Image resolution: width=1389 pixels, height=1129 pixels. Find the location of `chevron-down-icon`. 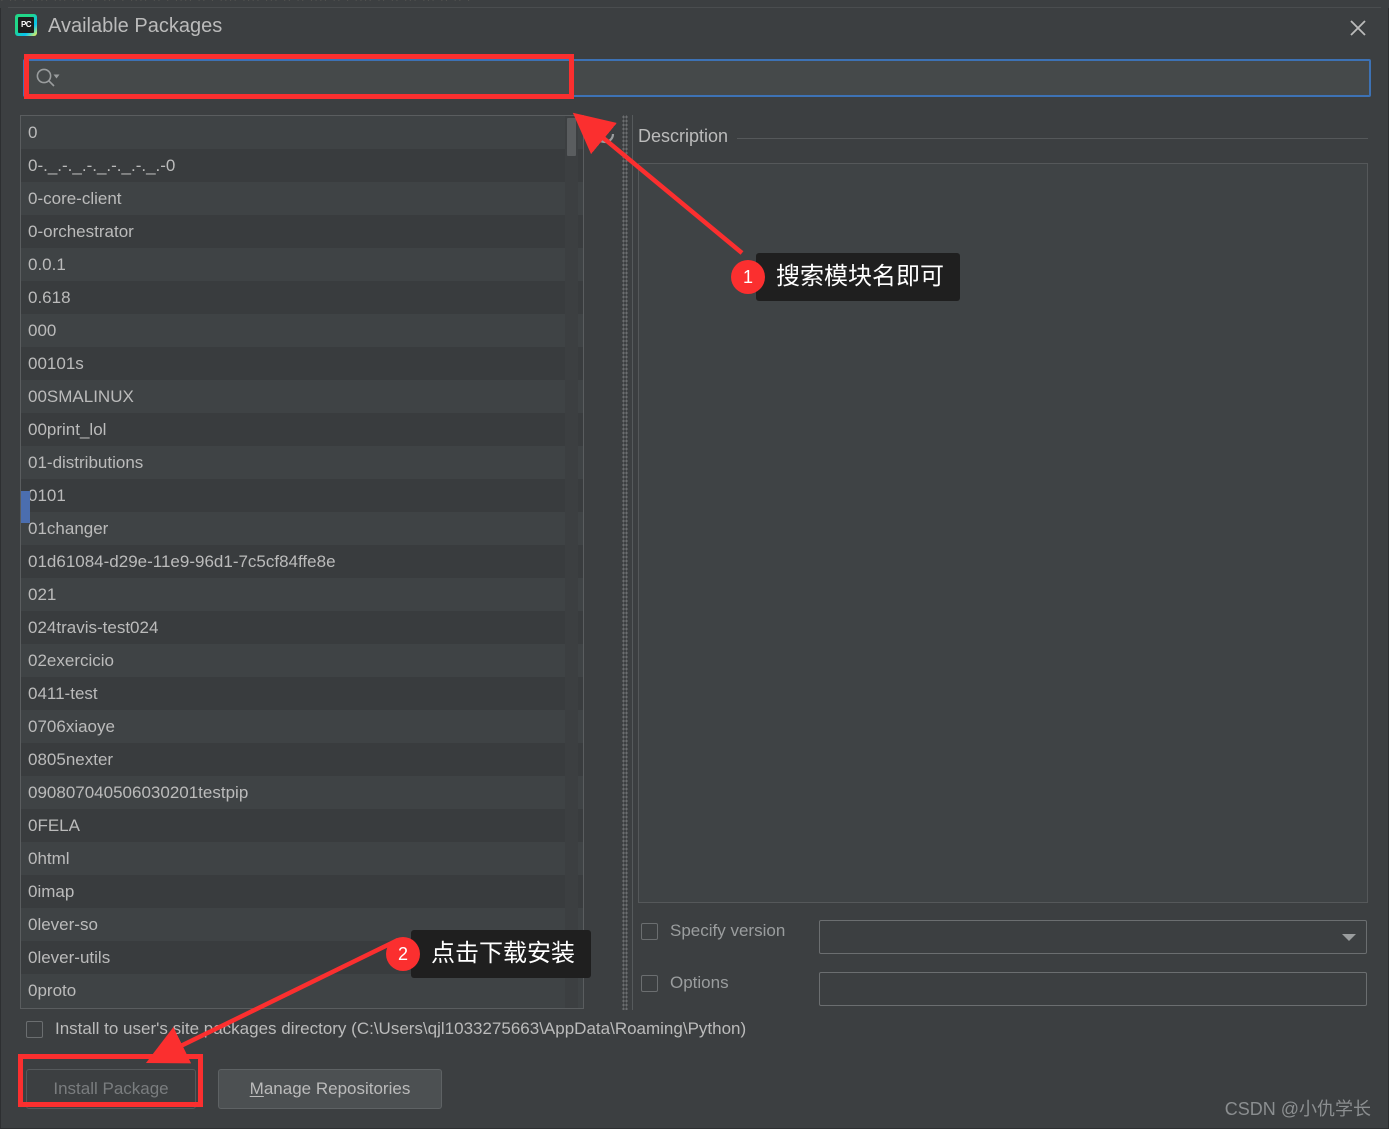

chevron-down-icon is located at coordinates (1349, 937).